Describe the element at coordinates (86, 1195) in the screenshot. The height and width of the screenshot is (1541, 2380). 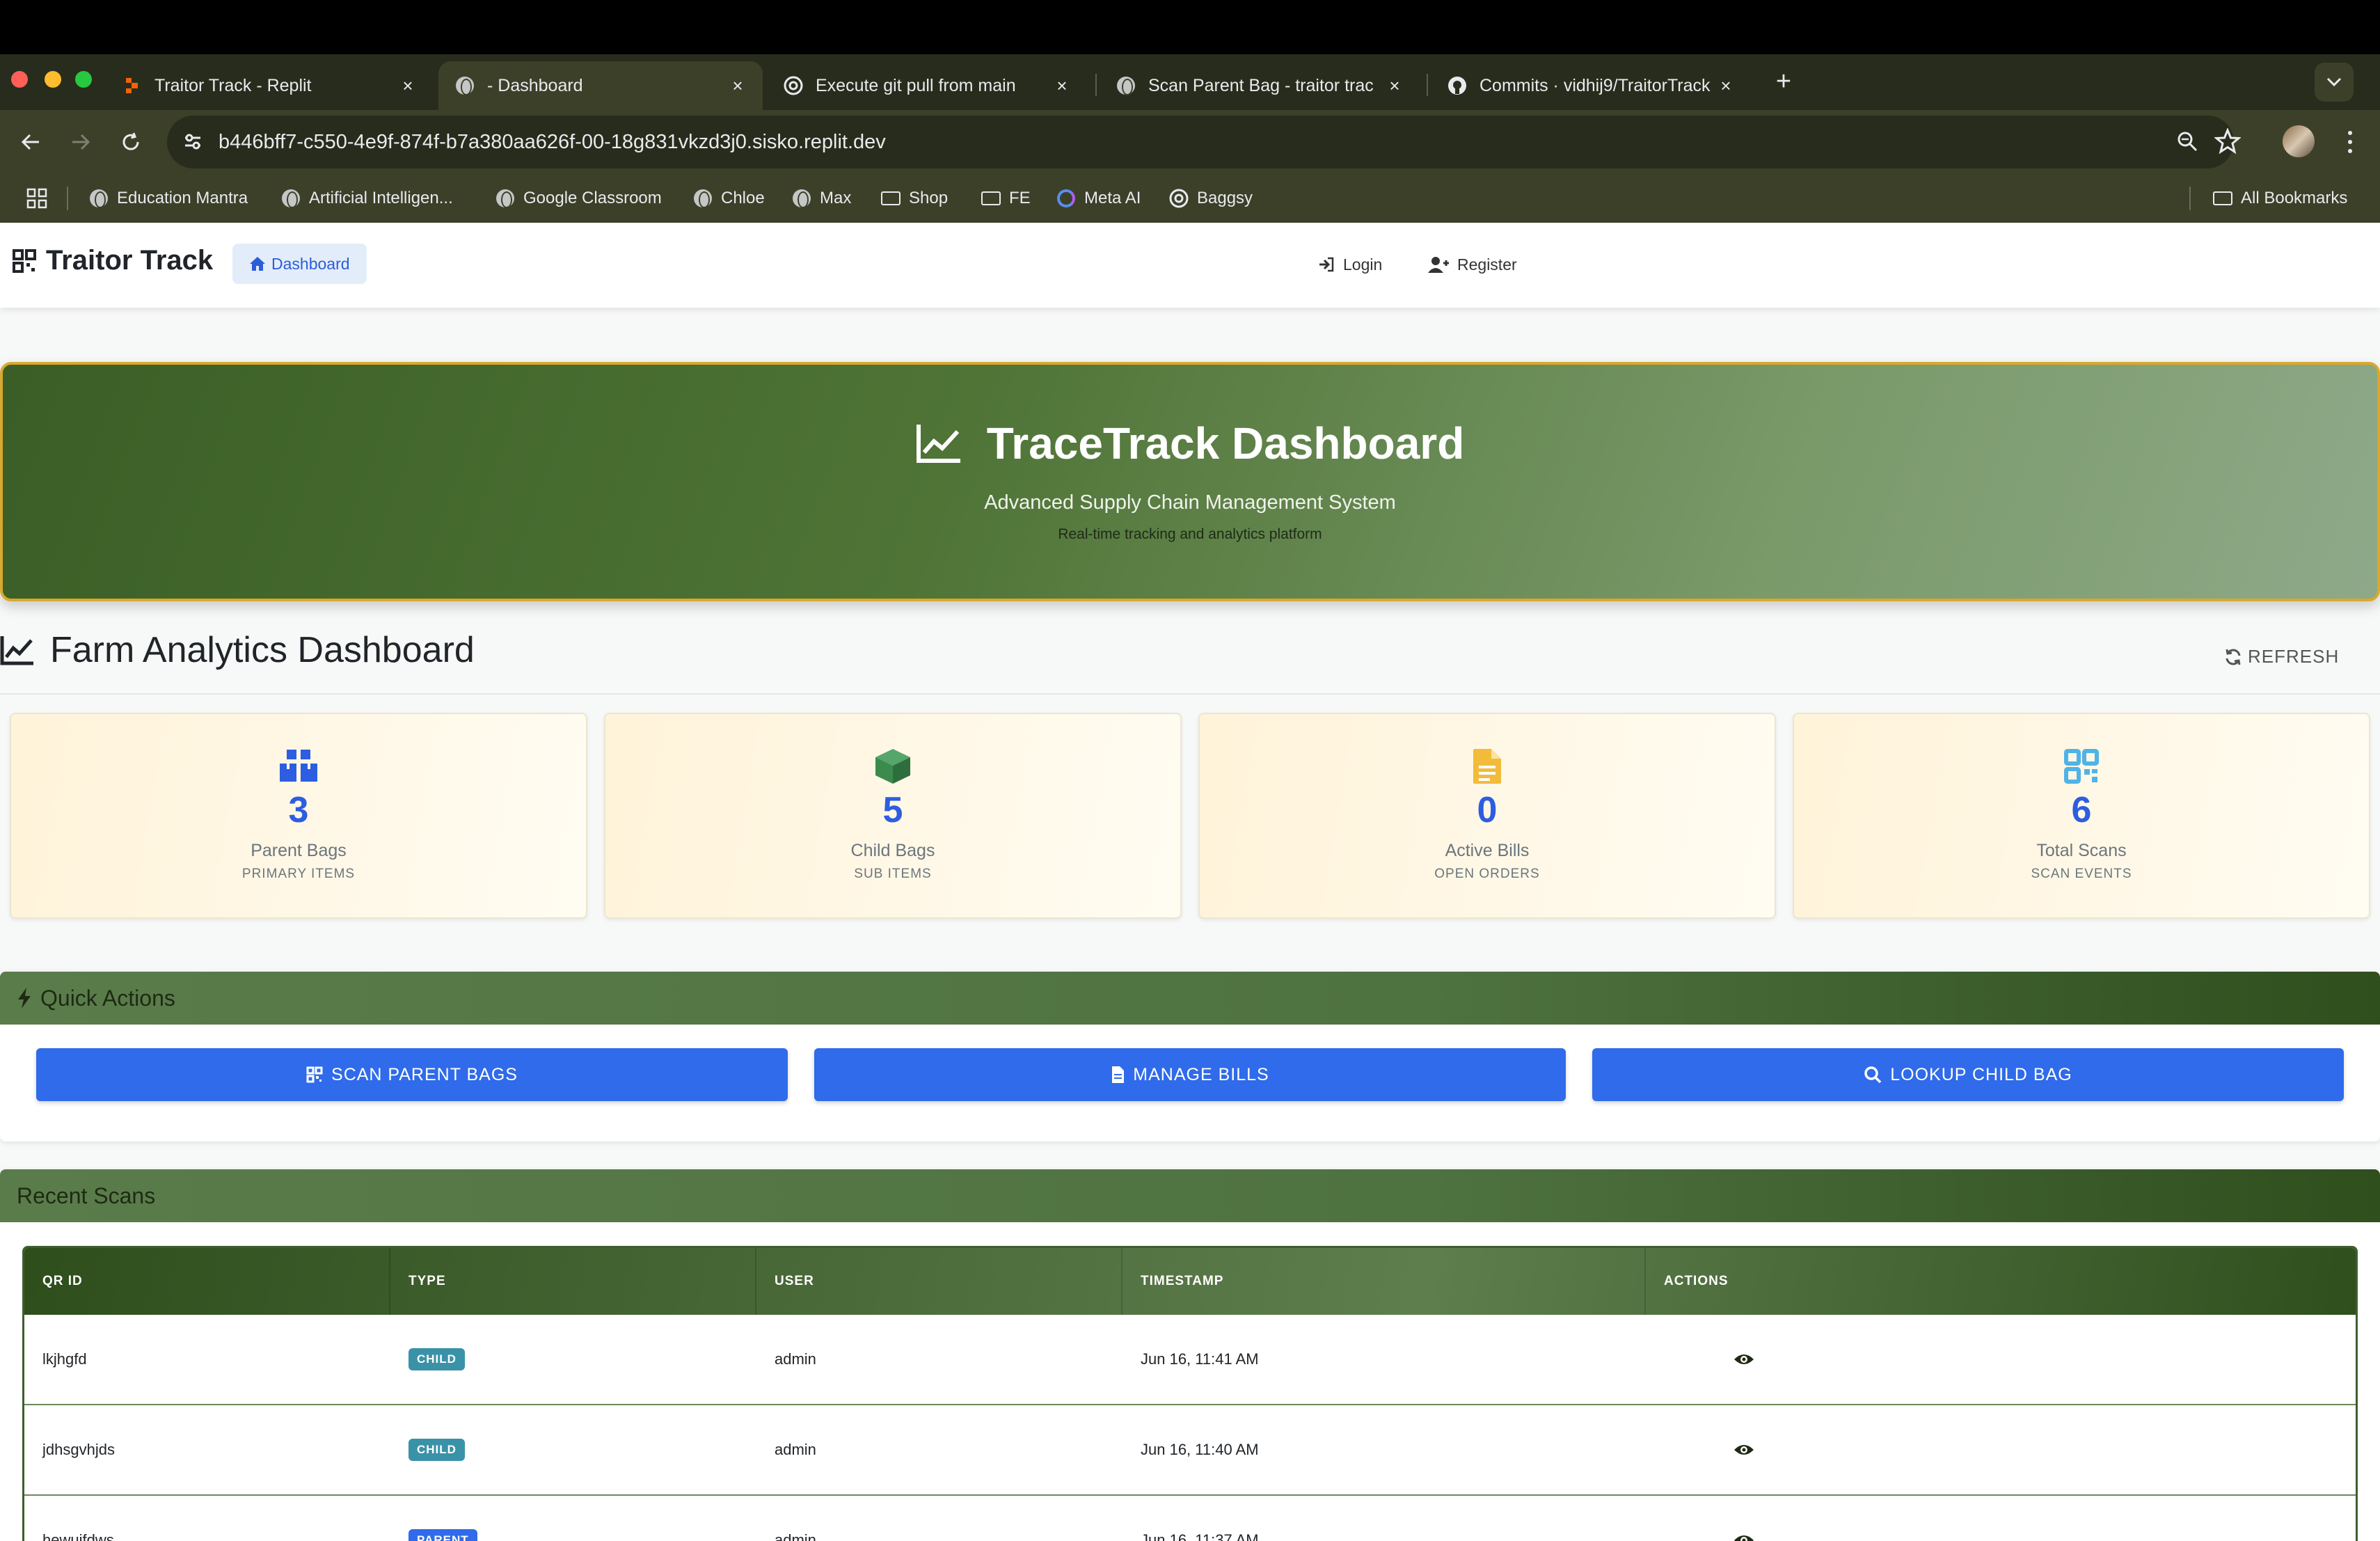
I see `recent-scans-title: Recent Scans` at that location.